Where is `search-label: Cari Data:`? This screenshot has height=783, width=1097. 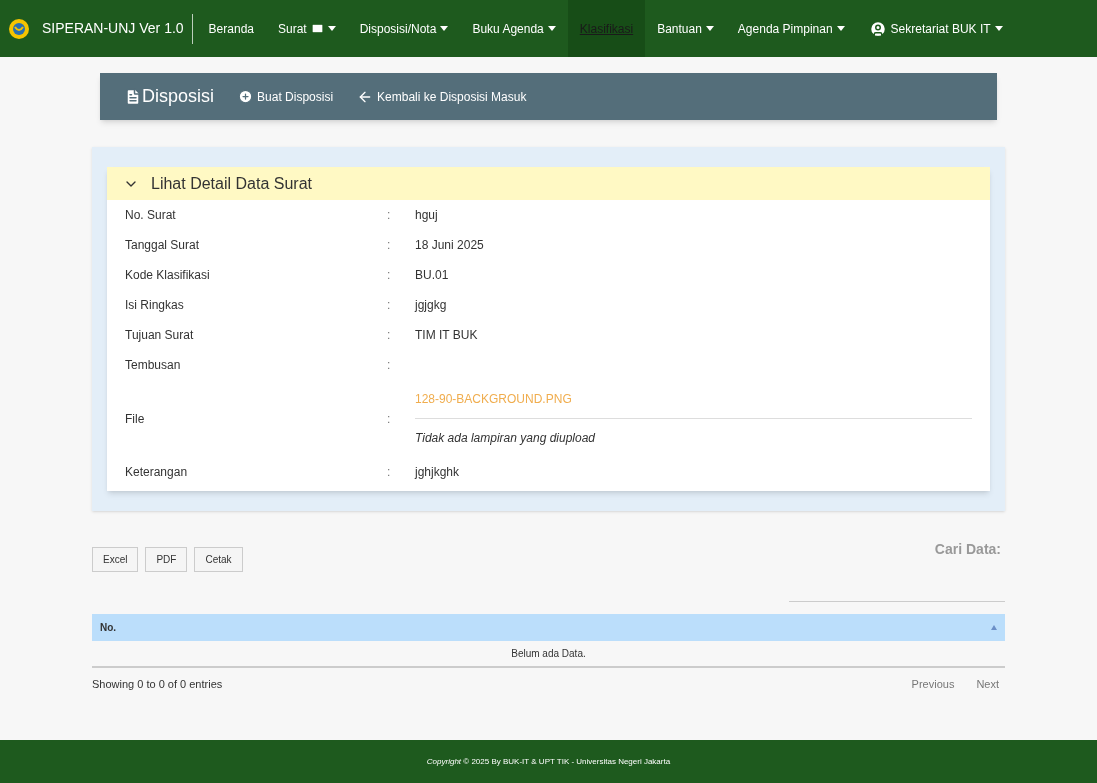
search-label: Cari Data: is located at coordinates (968, 549).